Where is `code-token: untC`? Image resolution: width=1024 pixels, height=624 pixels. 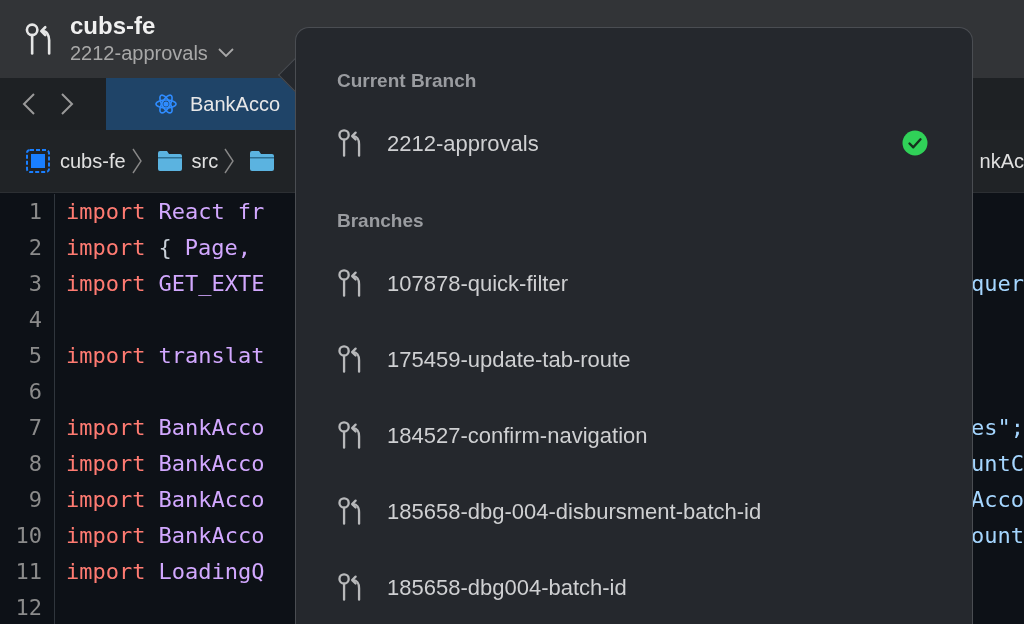 code-token: untC is located at coordinates (997, 464).